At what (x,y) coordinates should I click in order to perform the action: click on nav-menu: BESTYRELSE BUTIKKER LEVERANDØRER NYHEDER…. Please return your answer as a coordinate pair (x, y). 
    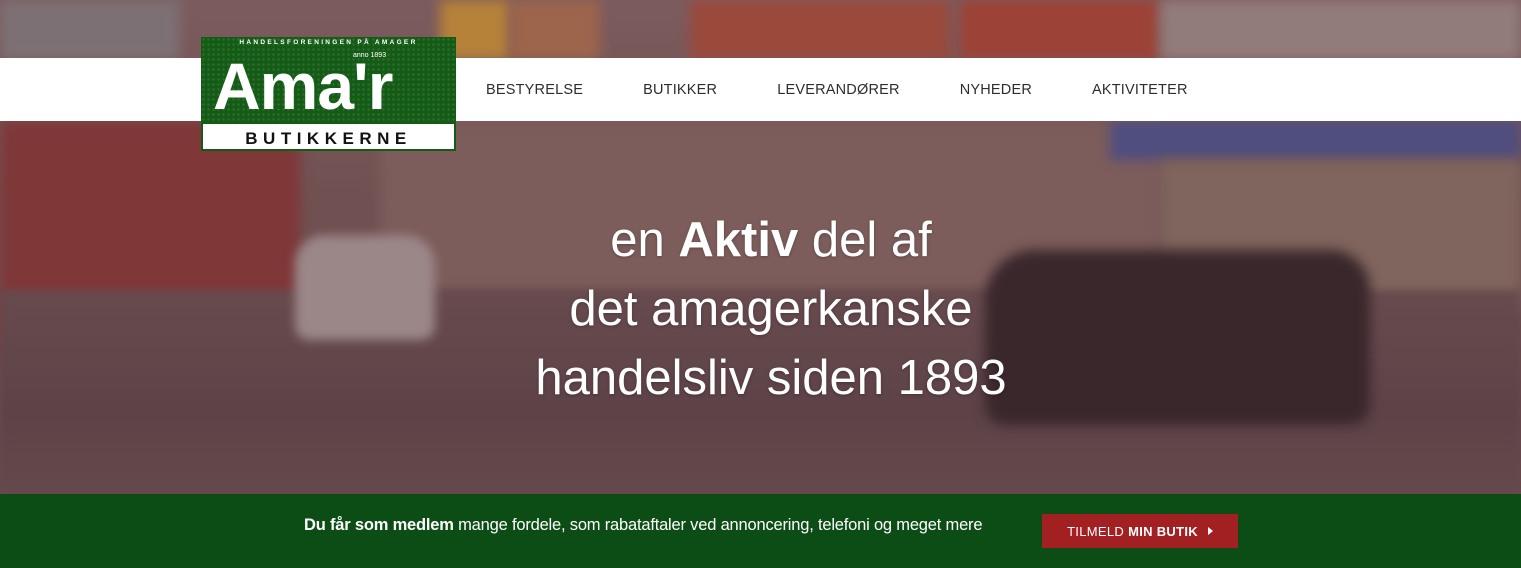
    Looking at the image, I should click on (867, 89).